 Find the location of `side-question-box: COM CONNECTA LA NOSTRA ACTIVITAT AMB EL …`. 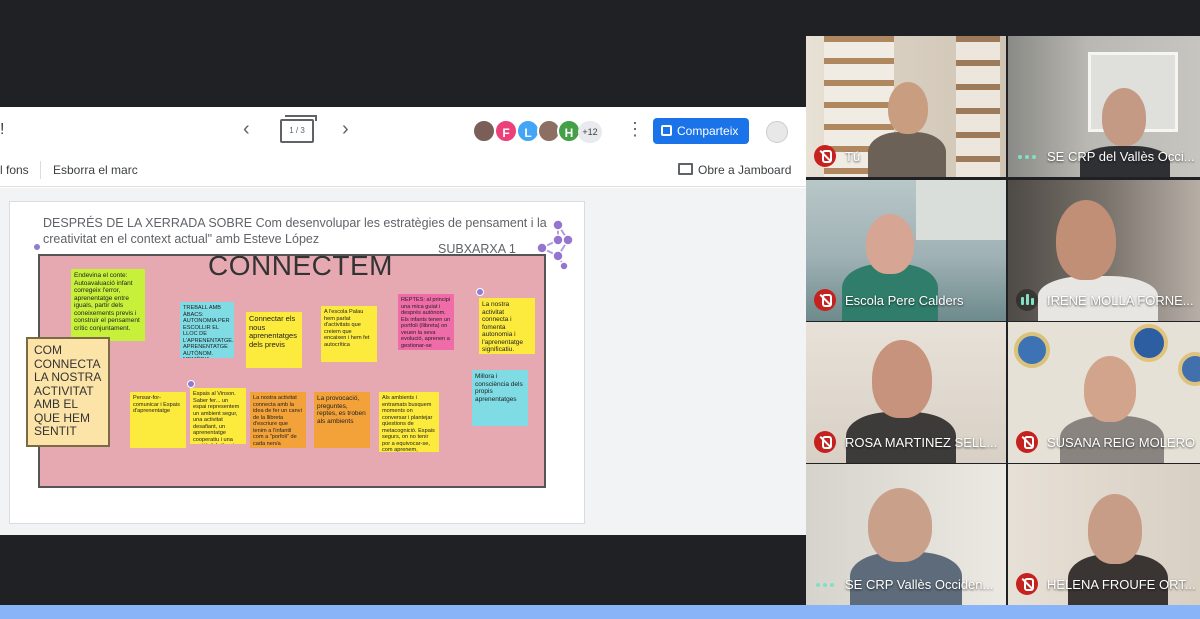

side-question-box: COM CONNECTA LA NOSTRA ACTIVITAT AMB EL … is located at coordinates (68, 392).